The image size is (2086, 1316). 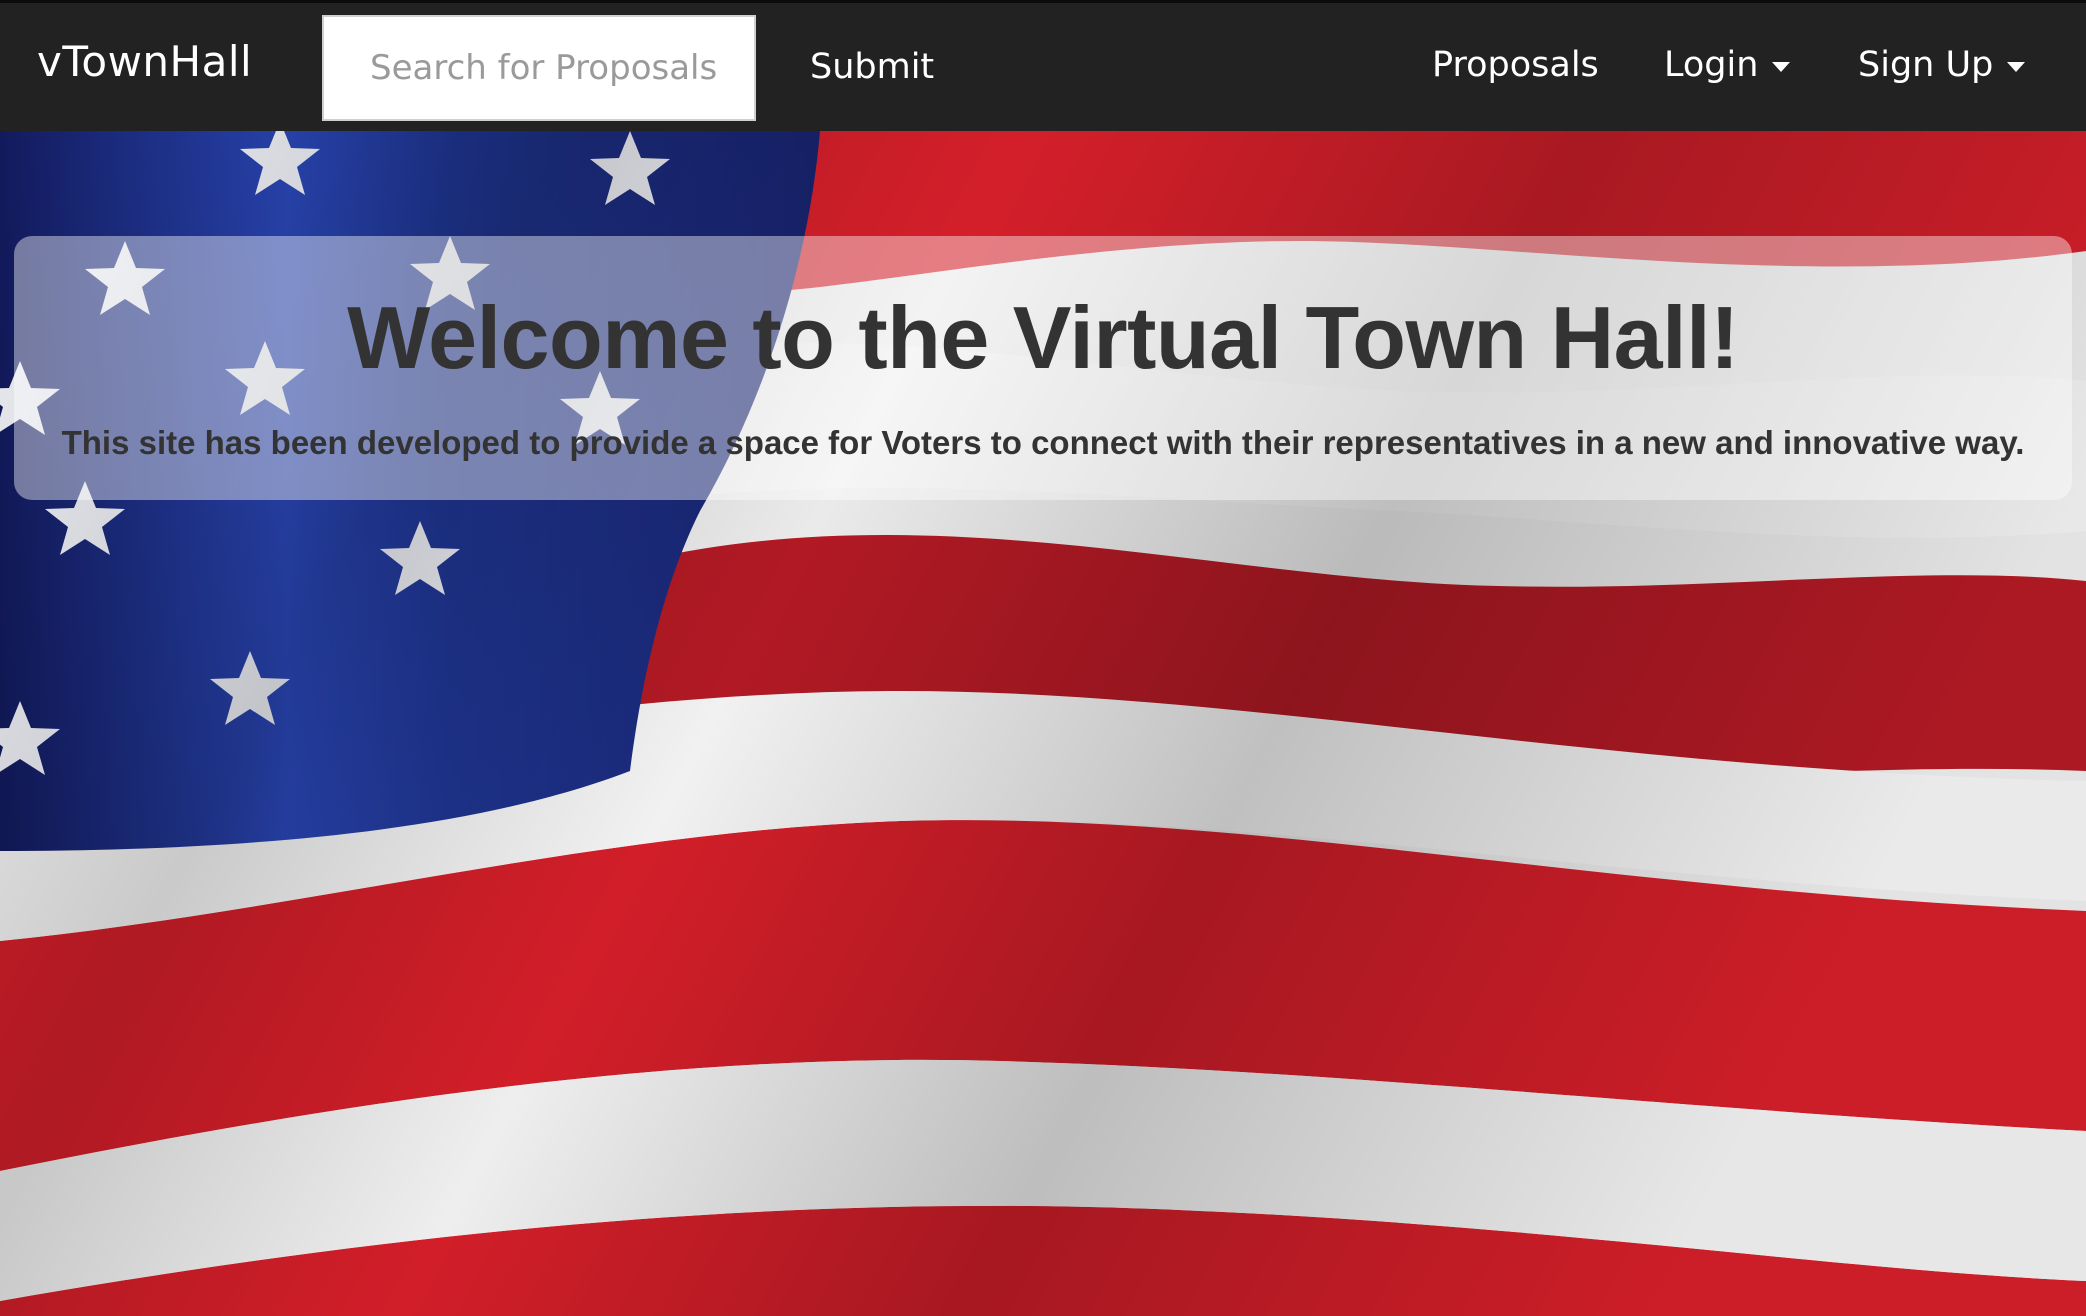 I want to click on nav-proposals-label: Proposals, so click(x=1515, y=65).